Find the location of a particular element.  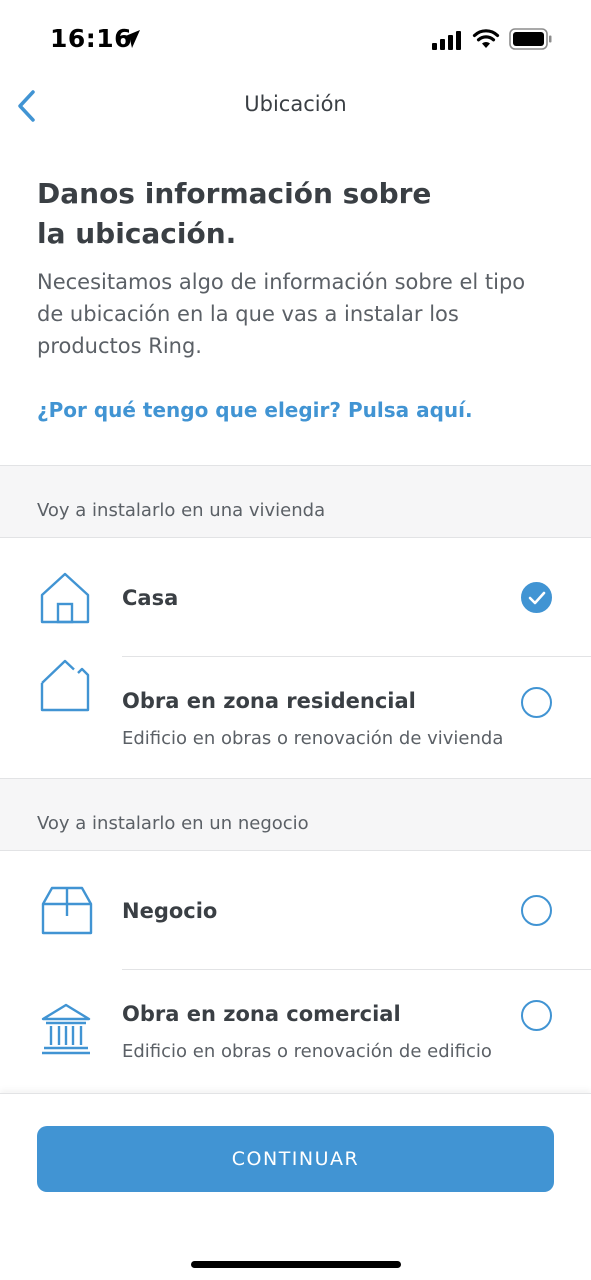

option-negocio: Negocio is located at coordinates (295, 911).